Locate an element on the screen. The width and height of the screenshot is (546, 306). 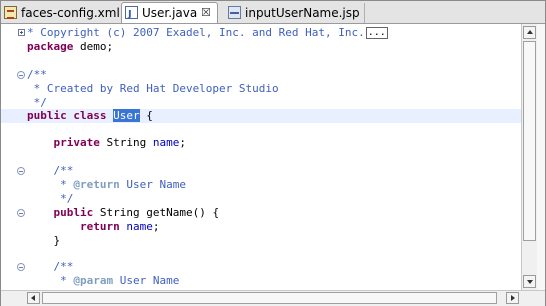
arrow-up-icon is located at coordinates (530, 32).